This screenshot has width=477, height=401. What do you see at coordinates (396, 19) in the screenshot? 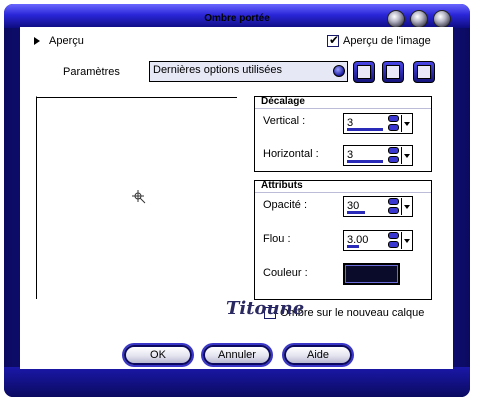
I see `help-titlebar-button` at bounding box center [396, 19].